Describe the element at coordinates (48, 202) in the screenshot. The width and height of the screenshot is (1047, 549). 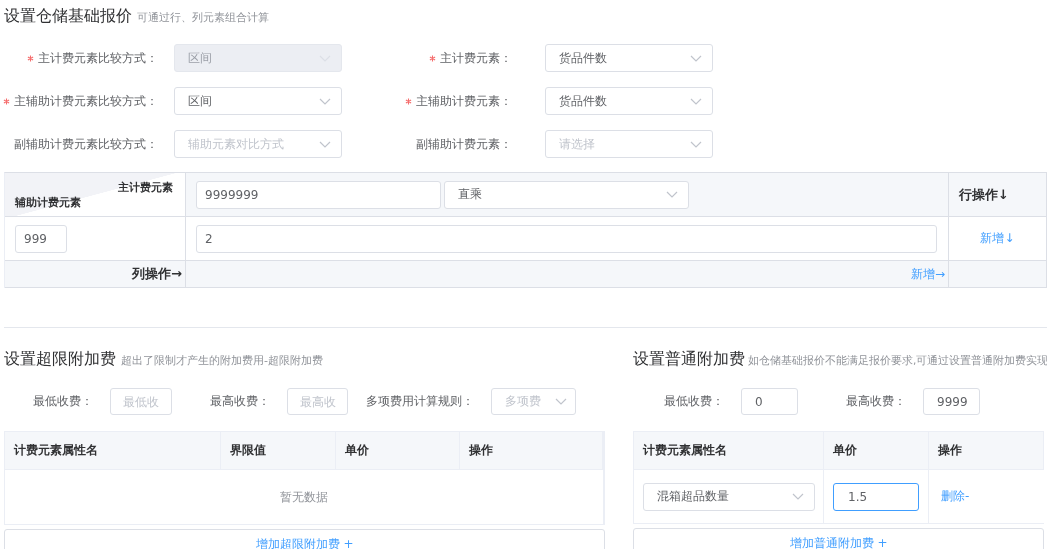
I see `row-header: 辅助计费元素` at that location.